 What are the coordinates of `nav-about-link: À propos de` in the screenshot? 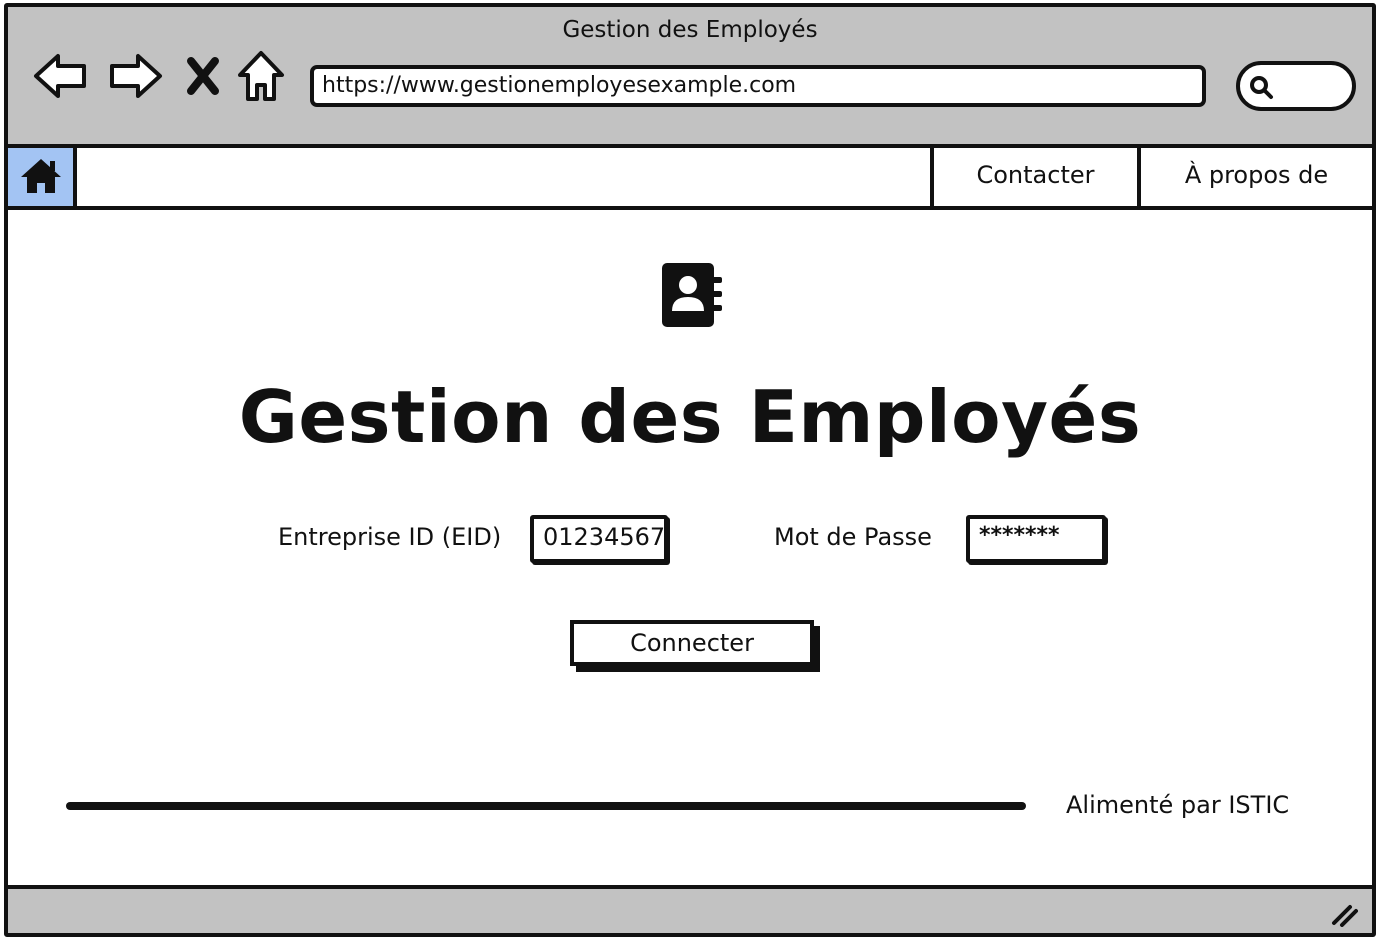 It's located at (1254, 177).